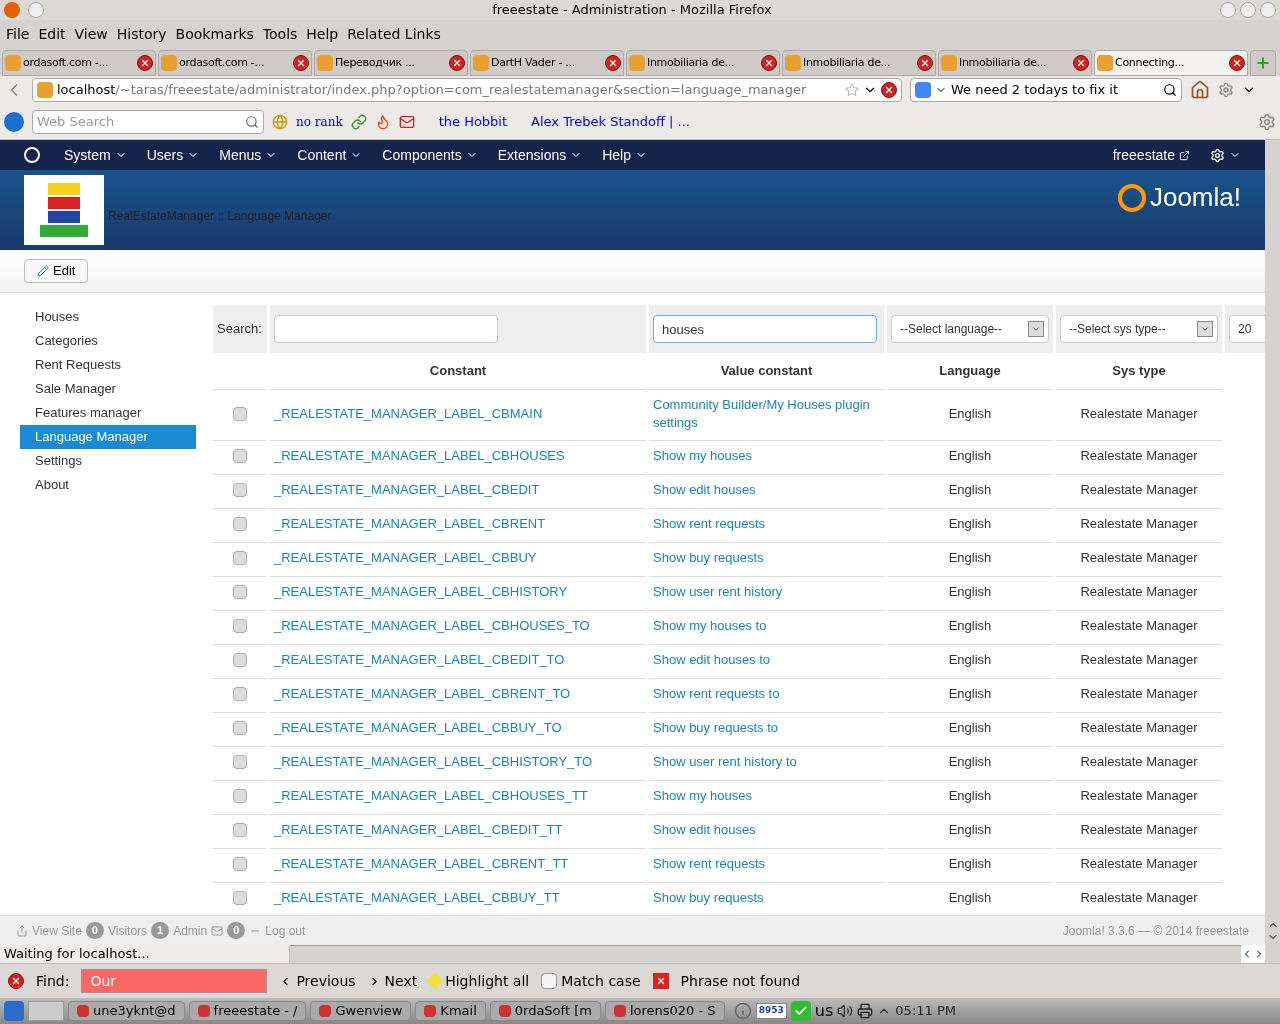 The width and height of the screenshot is (1280, 1024). I want to click on constant-link: _REALESTATE_MANAGER_LABEL_CBMAIN, so click(408, 413).